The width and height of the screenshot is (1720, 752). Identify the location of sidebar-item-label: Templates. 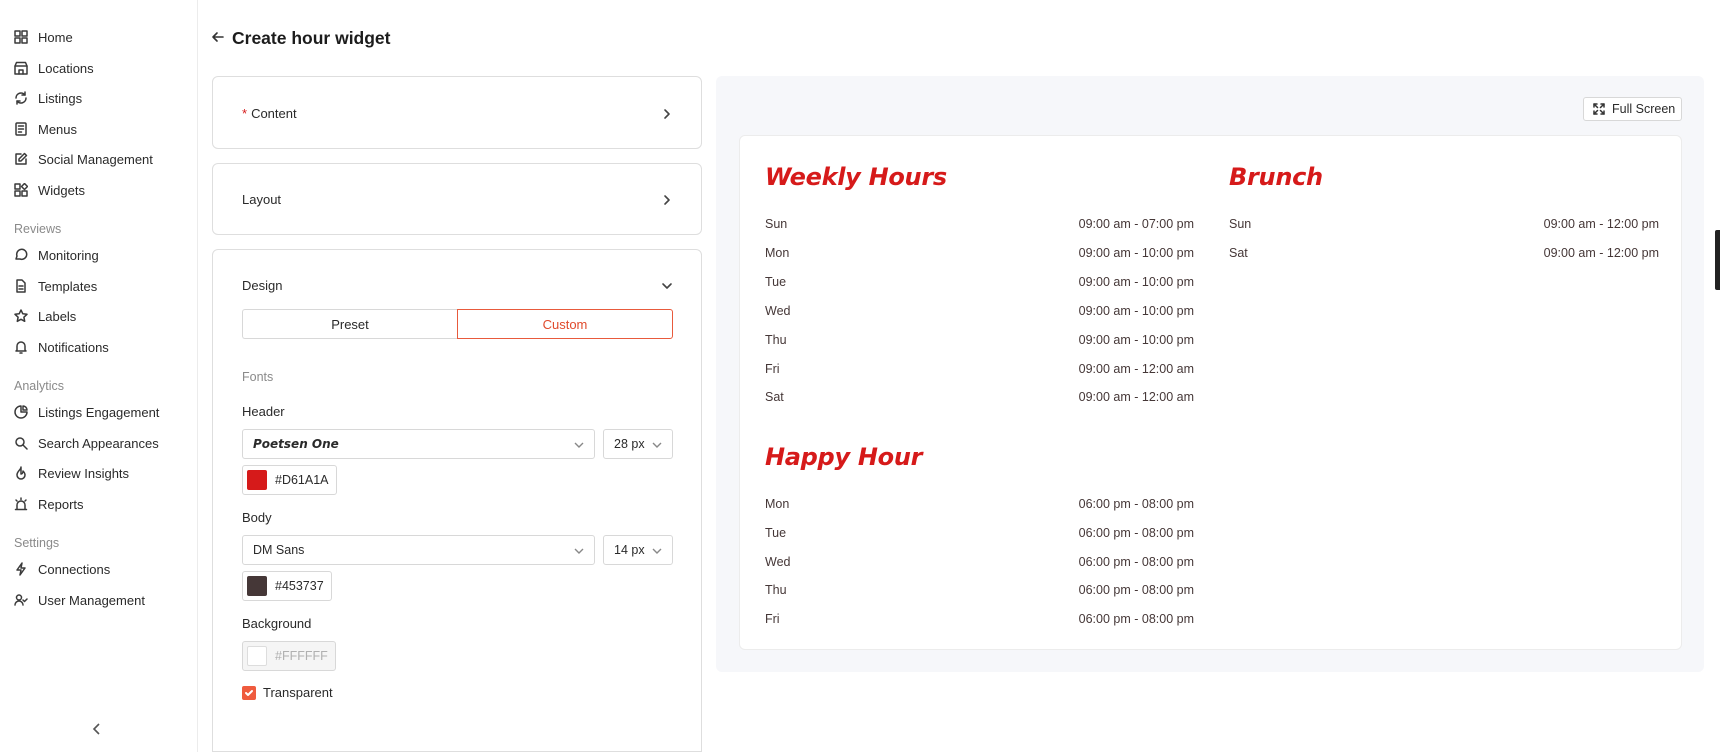
(68, 286).